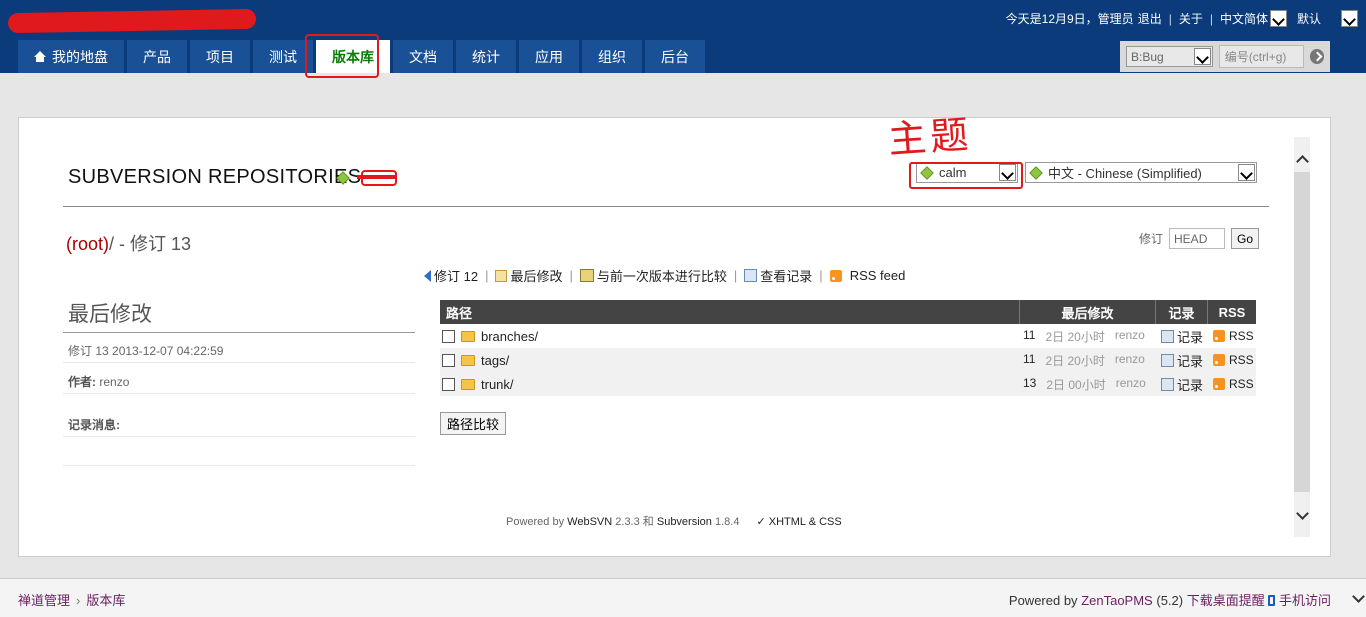 This screenshot has height=617, width=1366. I want to click on table-header: 路径 最后修改 记录 RSS, so click(848, 312).